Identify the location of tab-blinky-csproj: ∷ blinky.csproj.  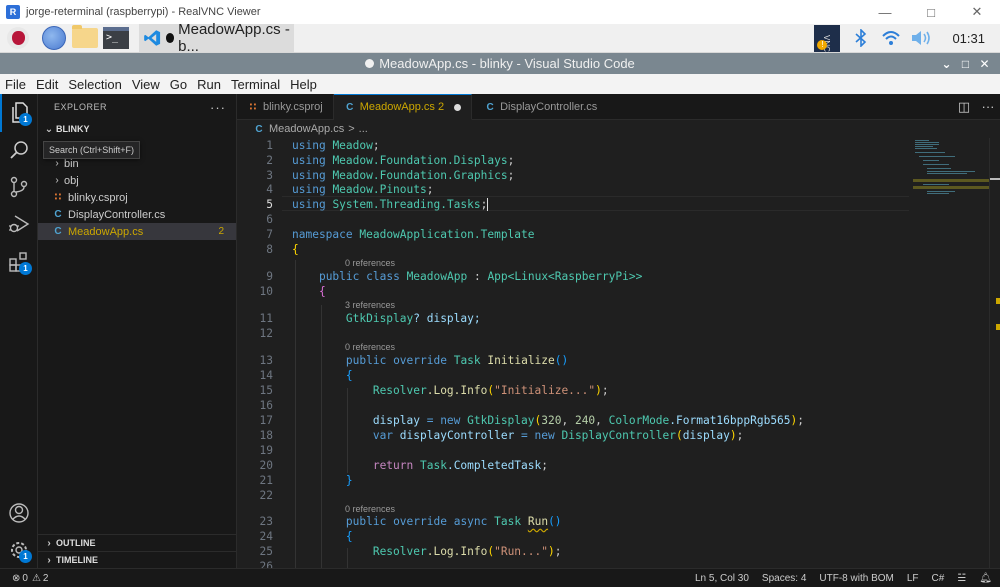
(285, 107).